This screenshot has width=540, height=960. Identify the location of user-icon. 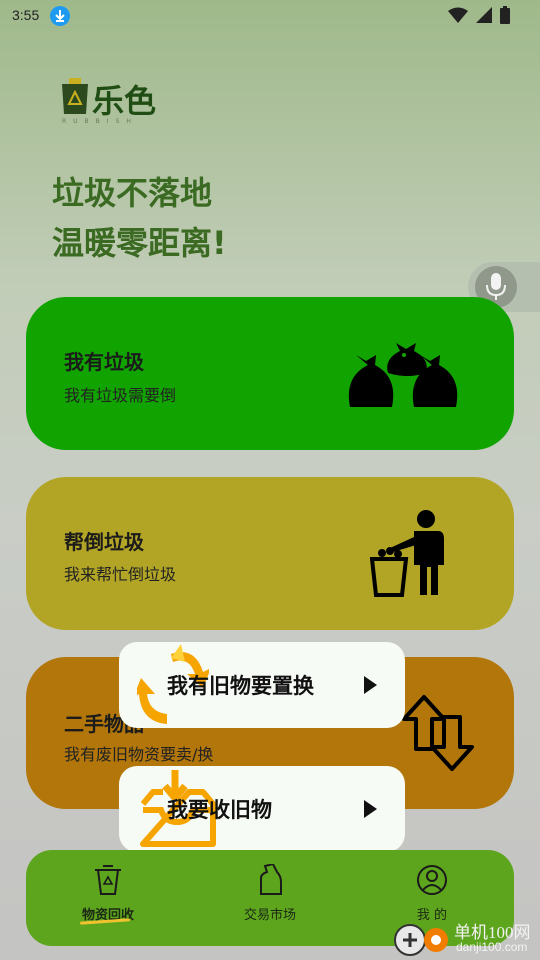
(432, 880).